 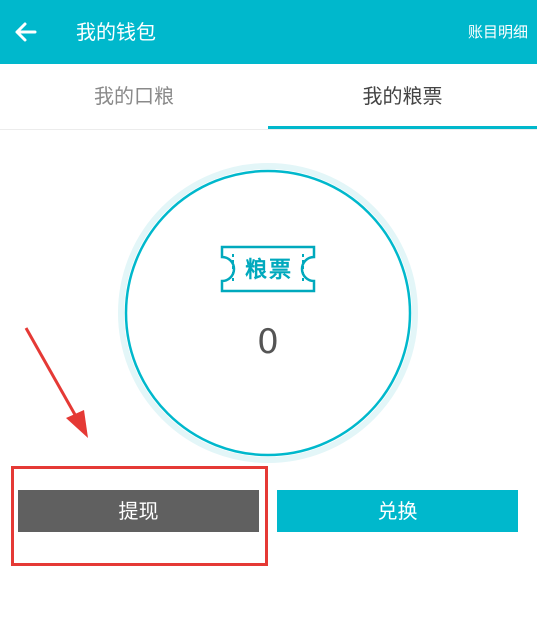 What do you see at coordinates (268, 270) in the screenshot?
I see `ticket-label: 粮票` at bounding box center [268, 270].